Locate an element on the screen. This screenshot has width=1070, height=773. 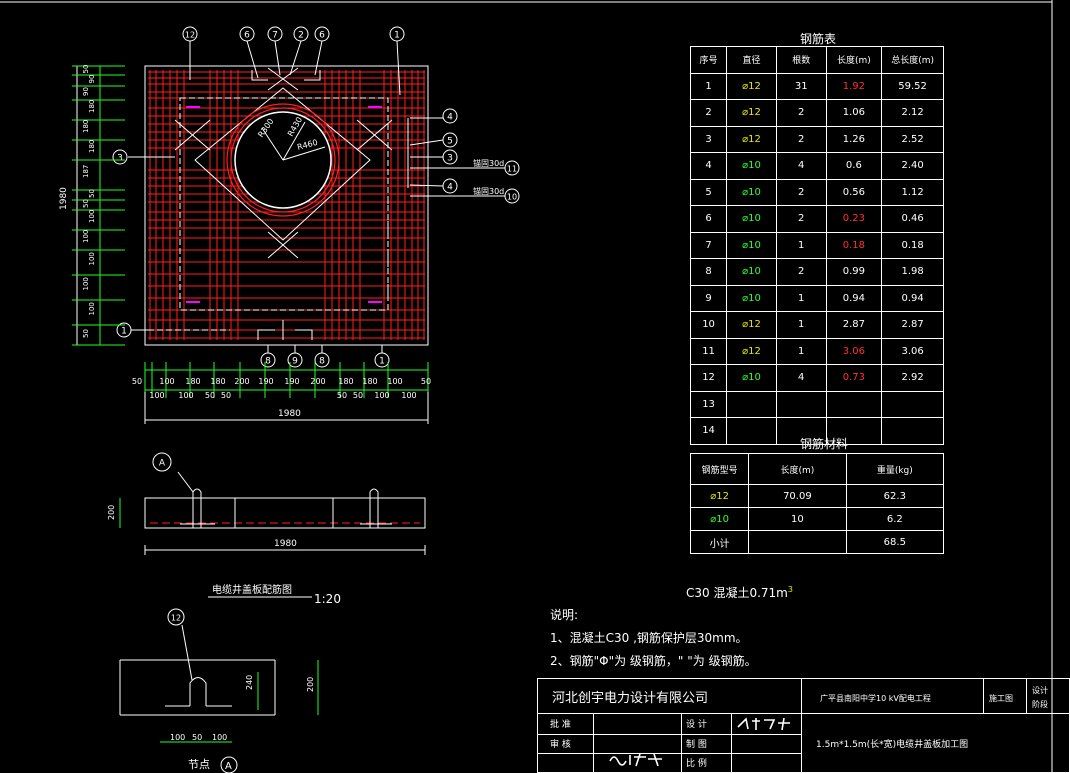
material-cell-wt: 6.2 is located at coordinates (895, 519).